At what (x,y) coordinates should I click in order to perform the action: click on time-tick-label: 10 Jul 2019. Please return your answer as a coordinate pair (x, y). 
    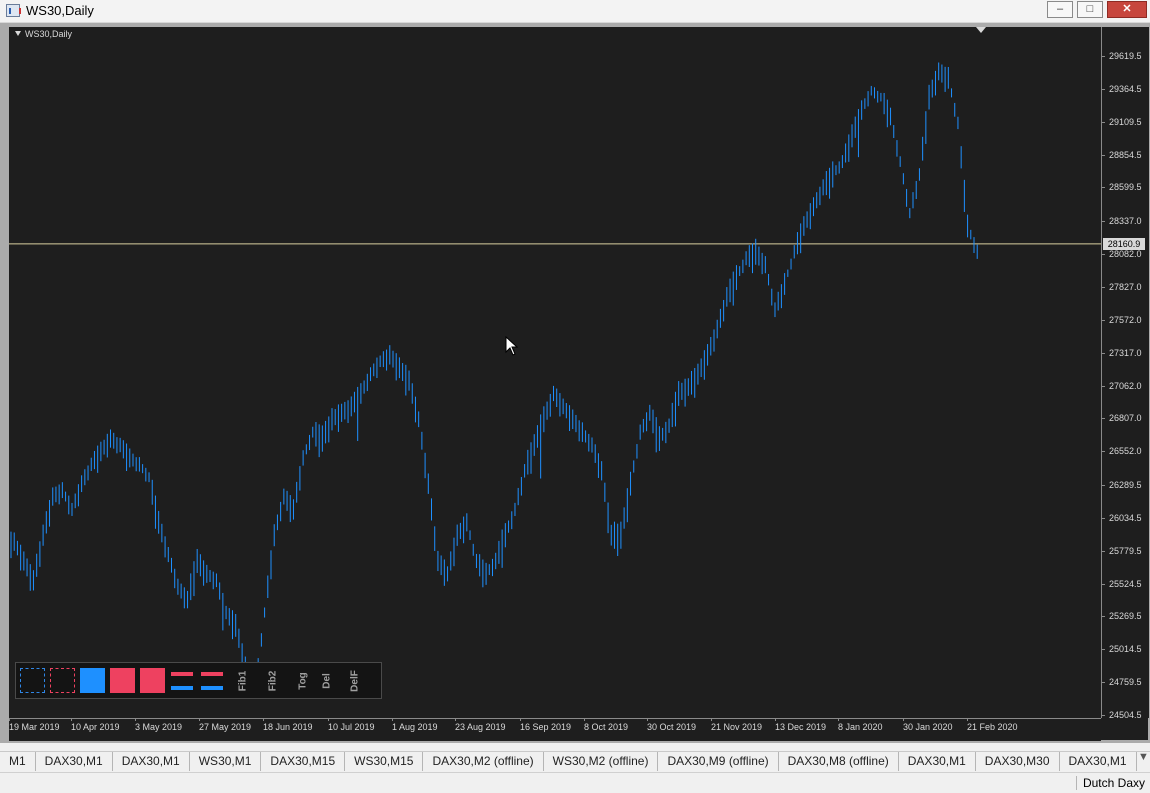
    Looking at the image, I should click on (351, 725).